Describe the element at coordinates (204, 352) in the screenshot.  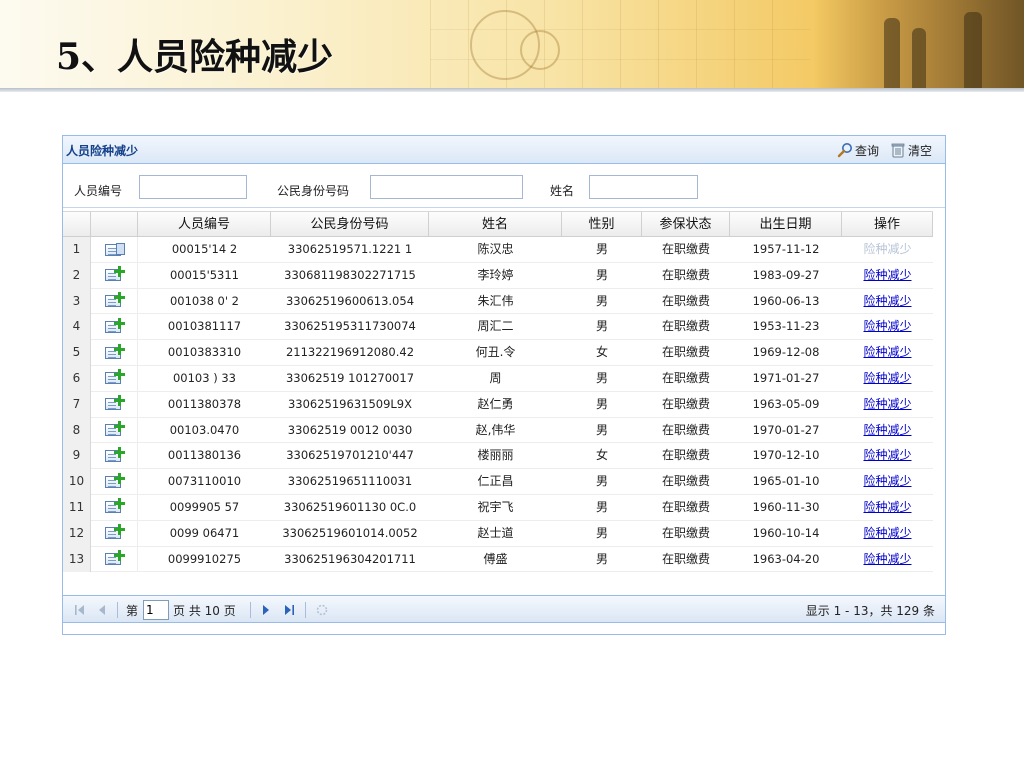
I see `cell-person-no: 0010383310` at that location.